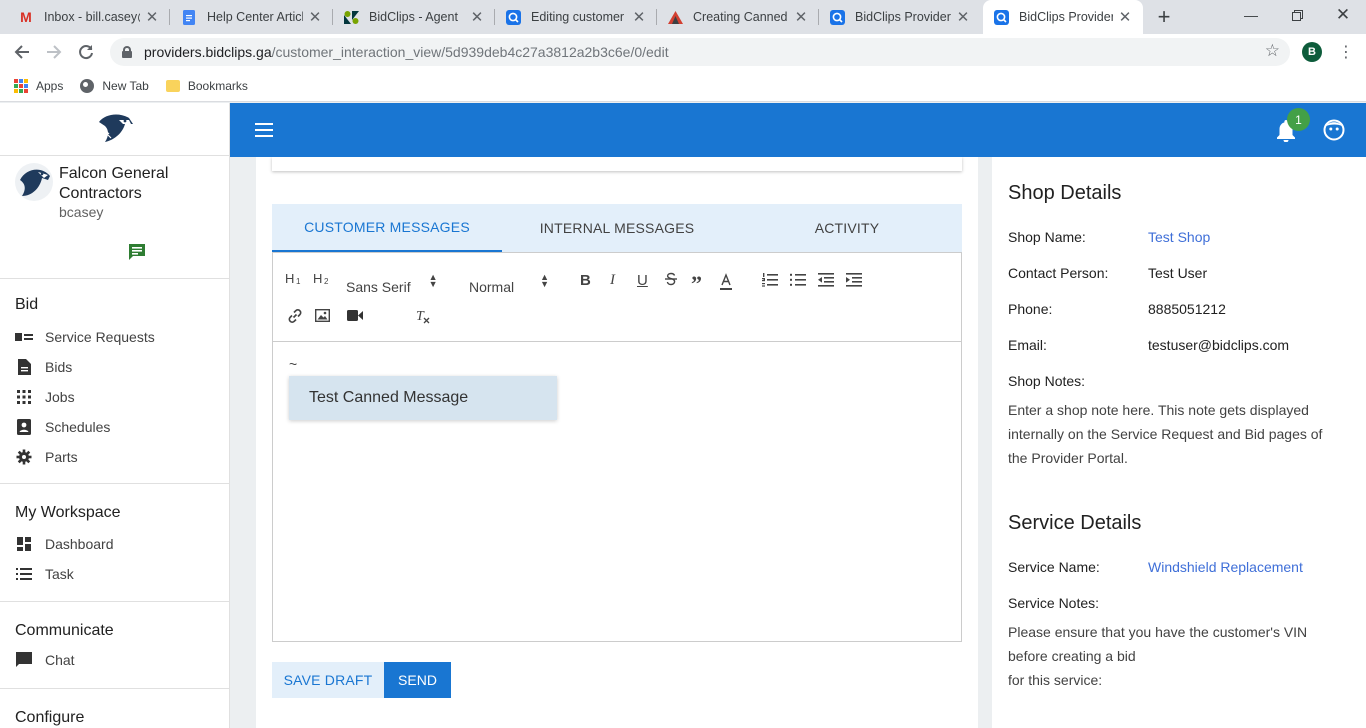 This screenshot has height=728, width=1366. What do you see at coordinates (585, 280) in the screenshot?
I see `bold-icon: B` at bounding box center [585, 280].